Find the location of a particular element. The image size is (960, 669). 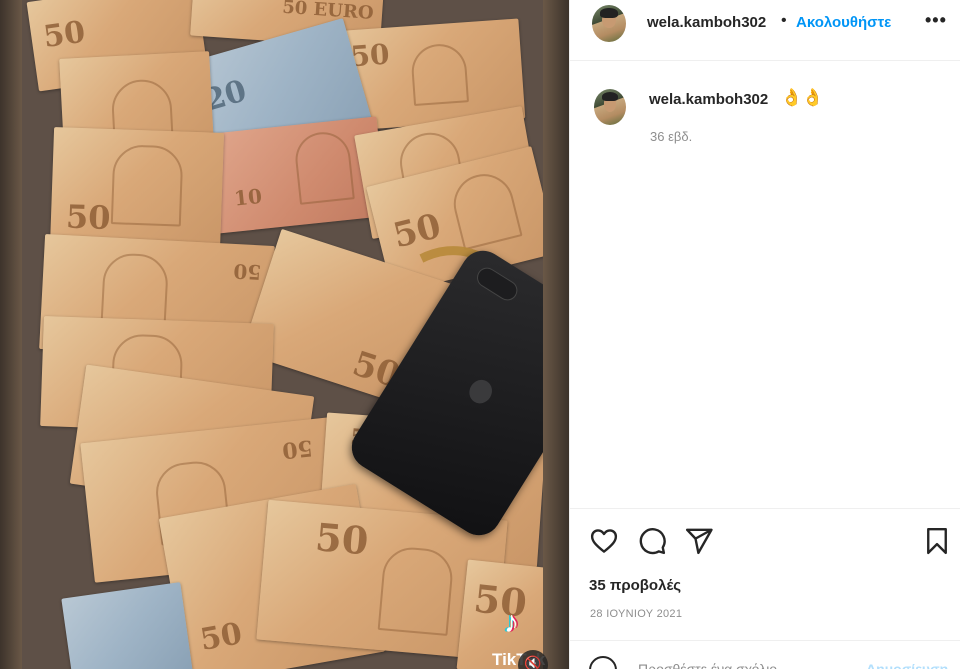

avatar is located at coordinates (609, 23).